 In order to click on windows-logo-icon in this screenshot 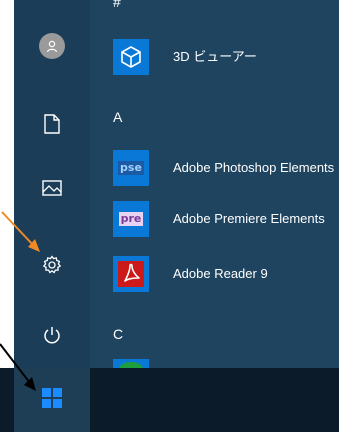, I will do `click(52, 400)`.